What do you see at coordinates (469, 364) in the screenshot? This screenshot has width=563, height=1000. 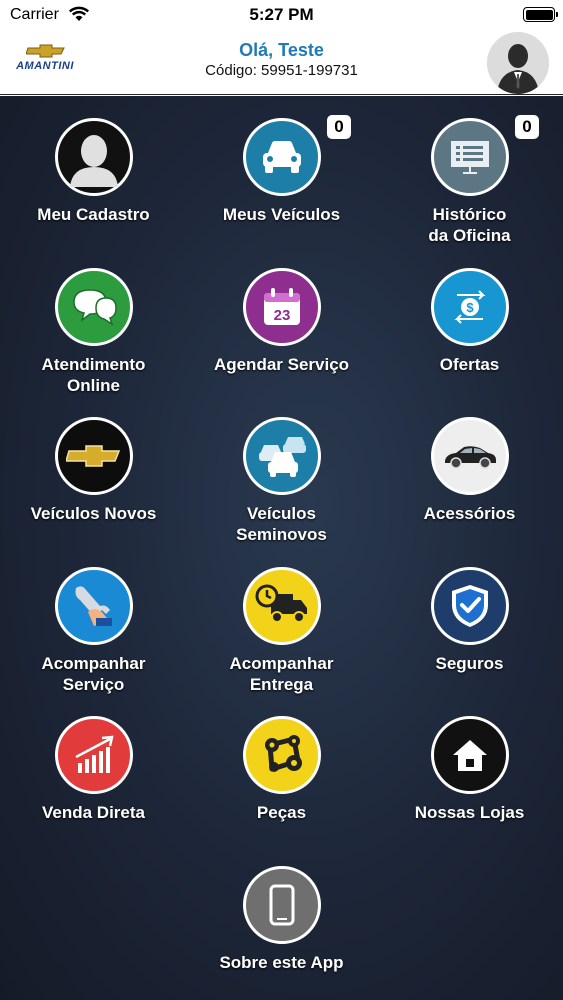 I see `menu-label: Ofertas` at bounding box center [469, 364].